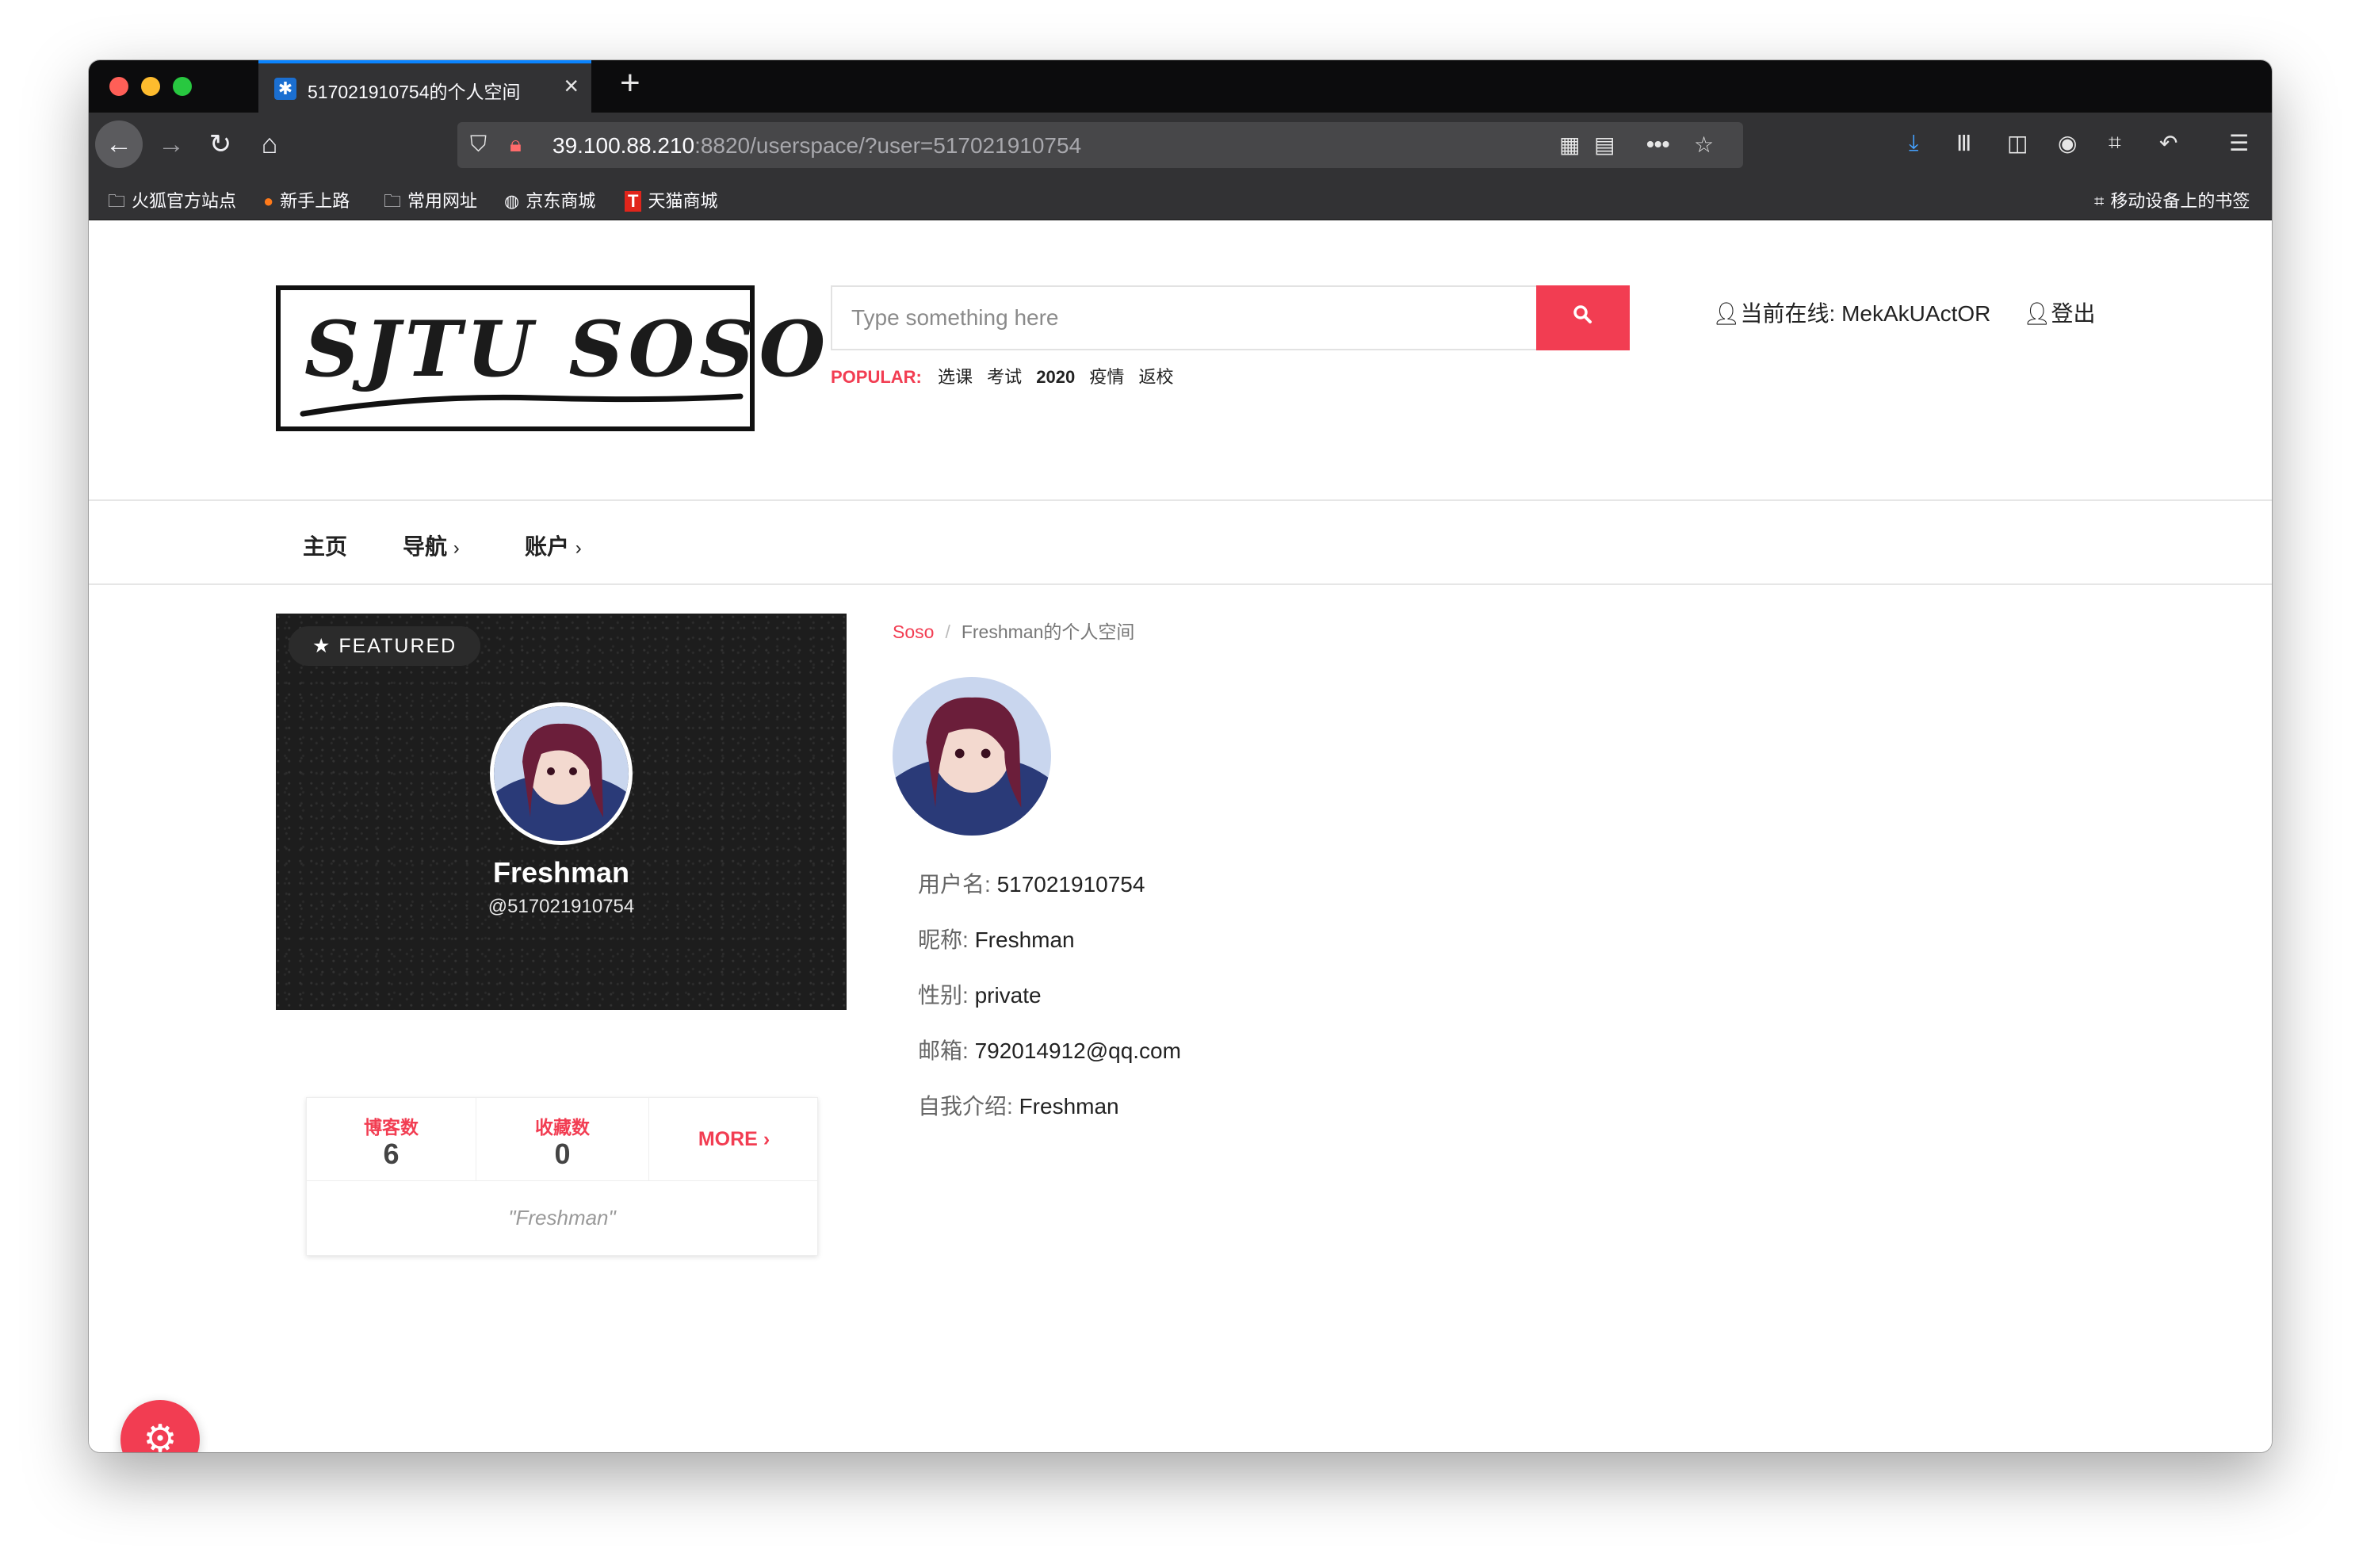 The height and width of the screenshot is (1568, 2359). I want to click on shield-icon: ⛉, so click(478, 145).